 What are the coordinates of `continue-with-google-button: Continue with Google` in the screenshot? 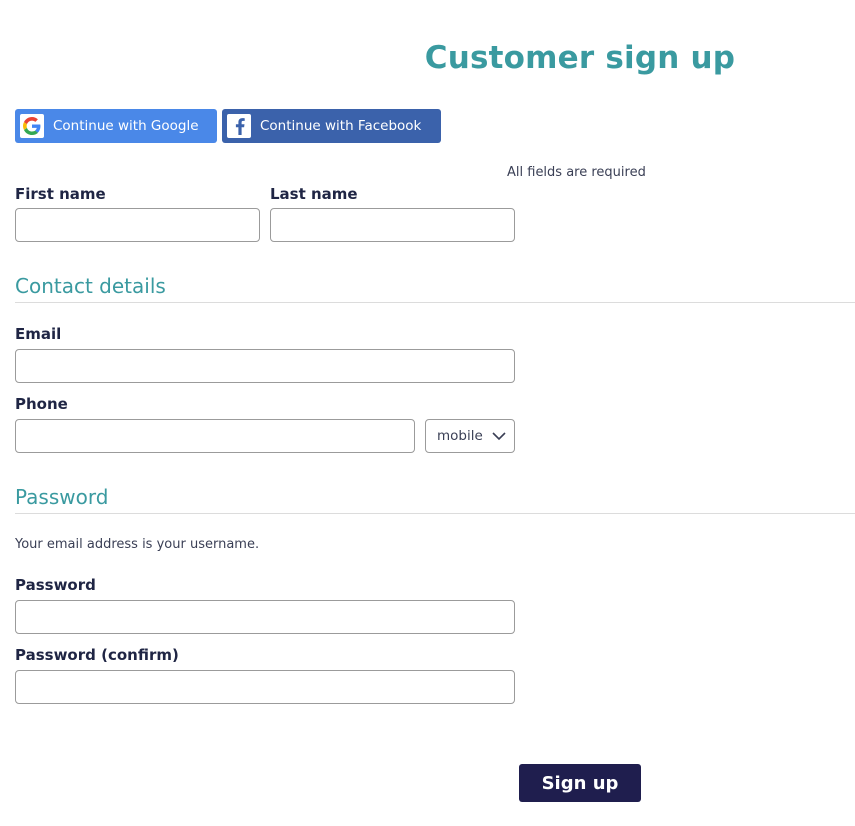 It's located at (116, 126).